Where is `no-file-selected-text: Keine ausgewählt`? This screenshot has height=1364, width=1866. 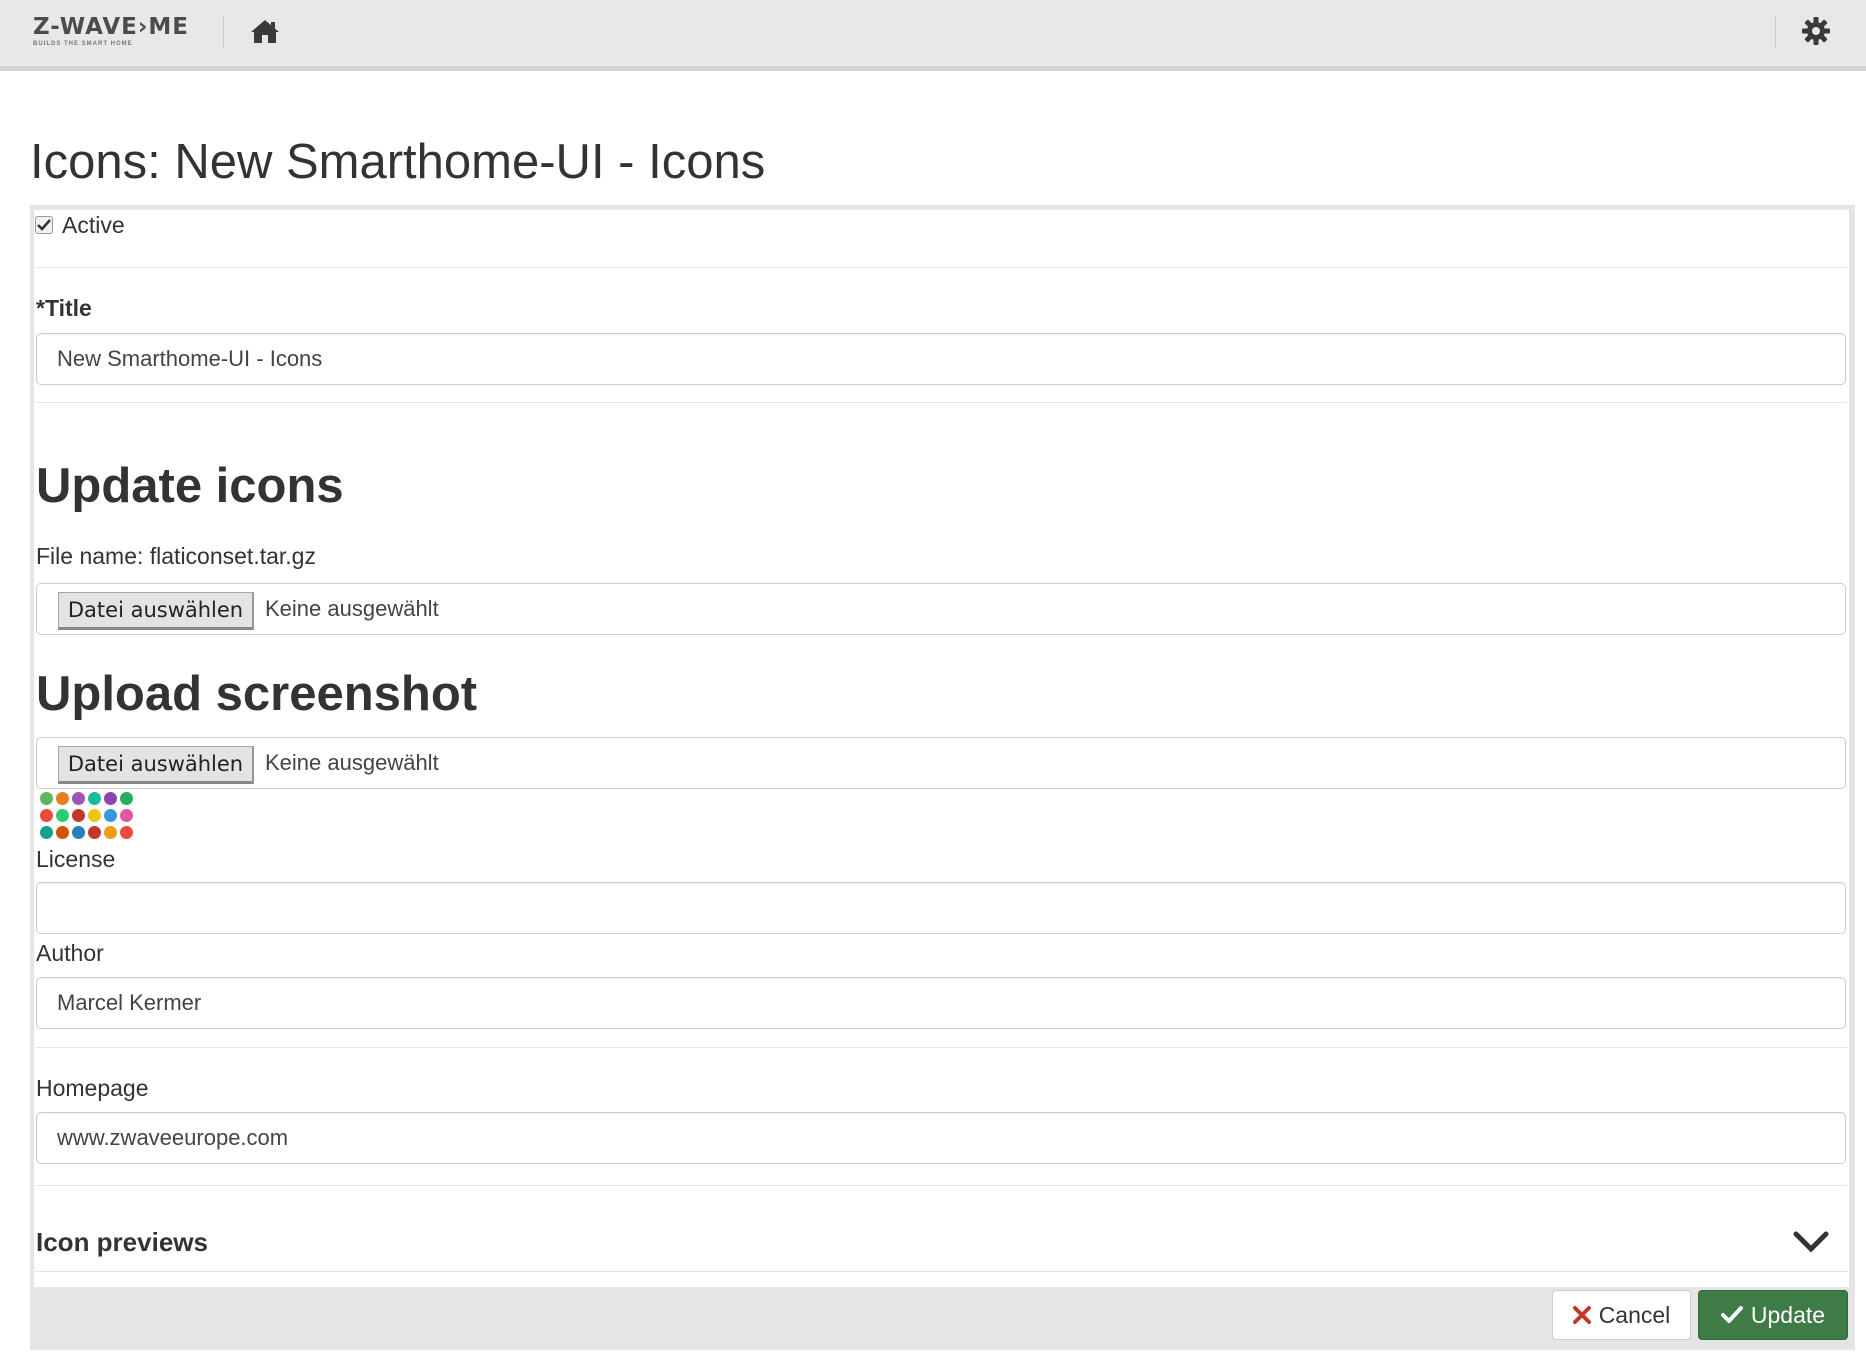
no-file-selected-text: Keine ausgewählt is located at coordinates (352, 608).